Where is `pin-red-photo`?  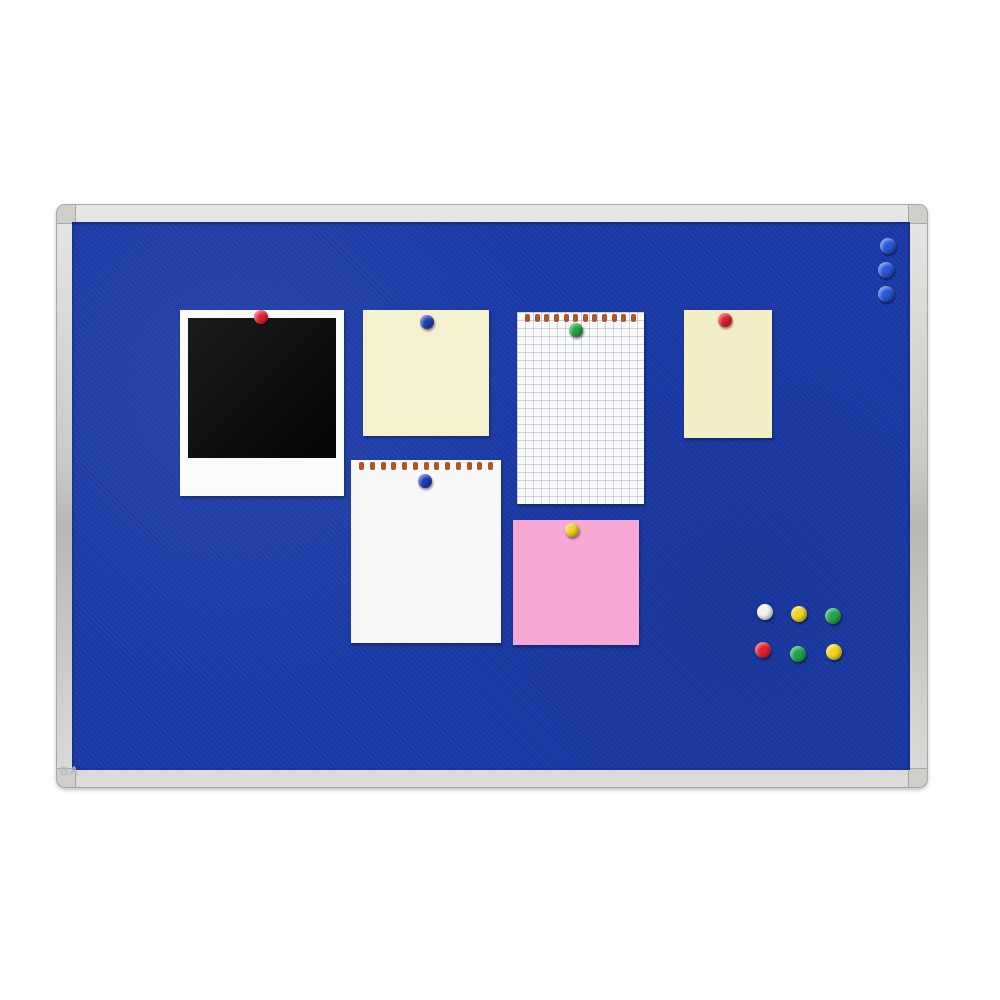 pin-red-photo is located at coordinates (261, 317).